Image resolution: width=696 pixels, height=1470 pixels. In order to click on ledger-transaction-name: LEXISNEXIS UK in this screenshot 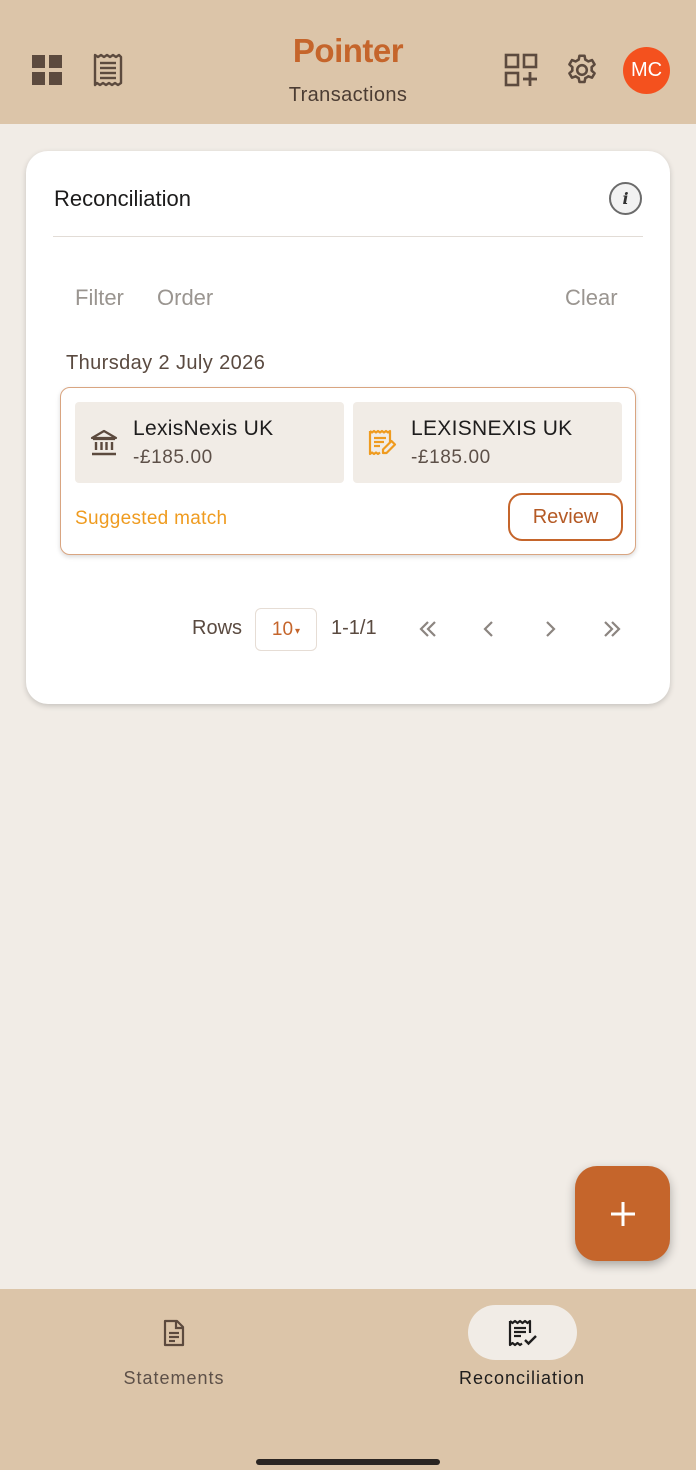, I will do `click(492, 428)`.